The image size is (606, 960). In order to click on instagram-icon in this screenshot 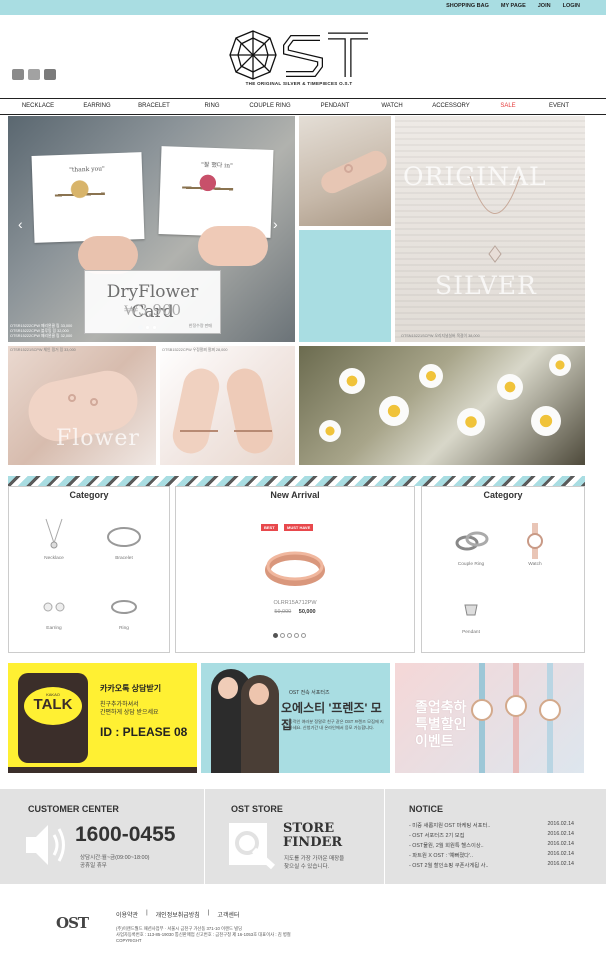, I will do `click(18, 74)`.